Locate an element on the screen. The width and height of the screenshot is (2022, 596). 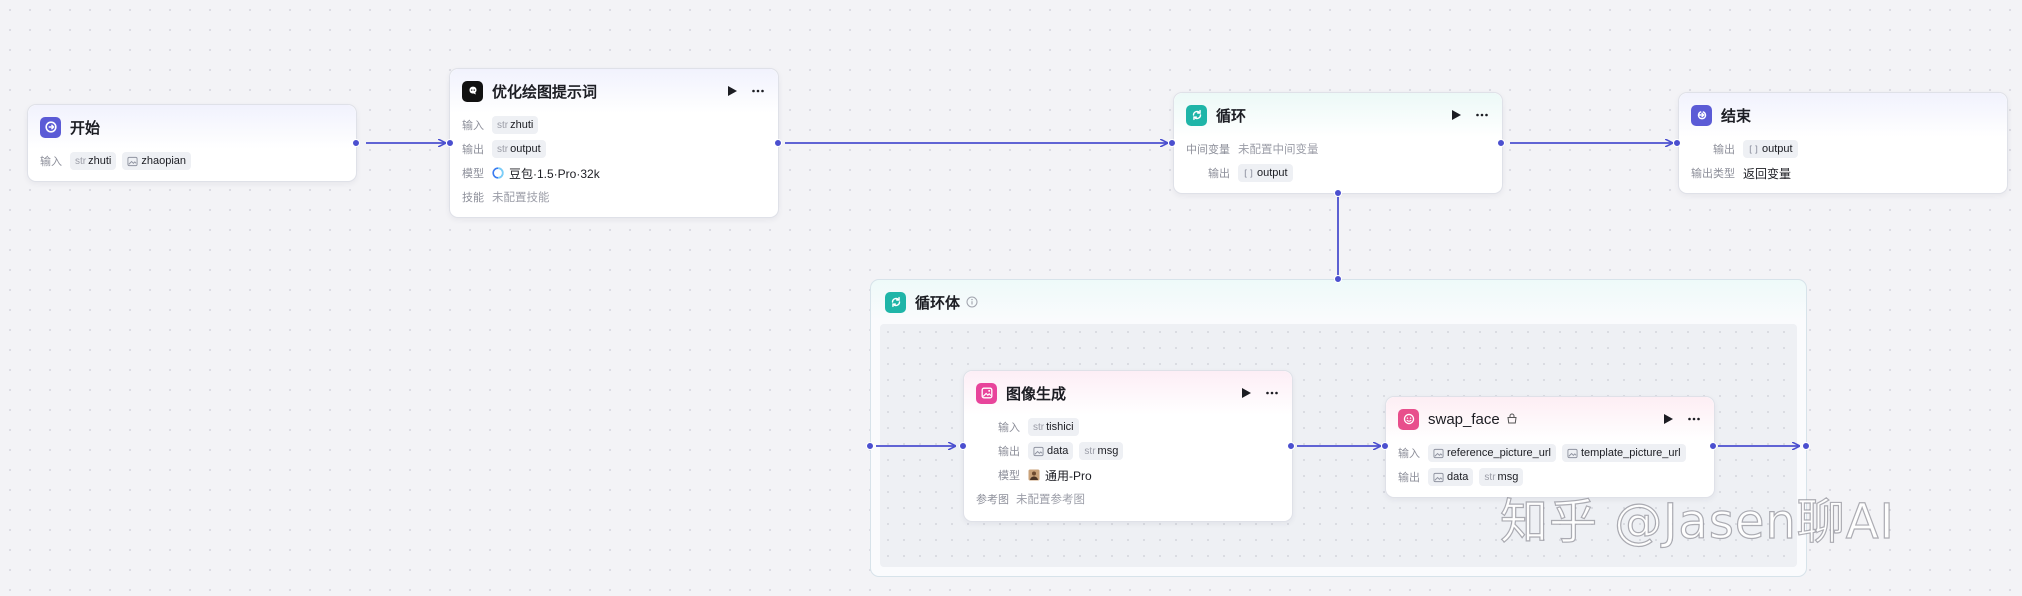
output-row: 输出 str output is located at coordinates (614, 149).